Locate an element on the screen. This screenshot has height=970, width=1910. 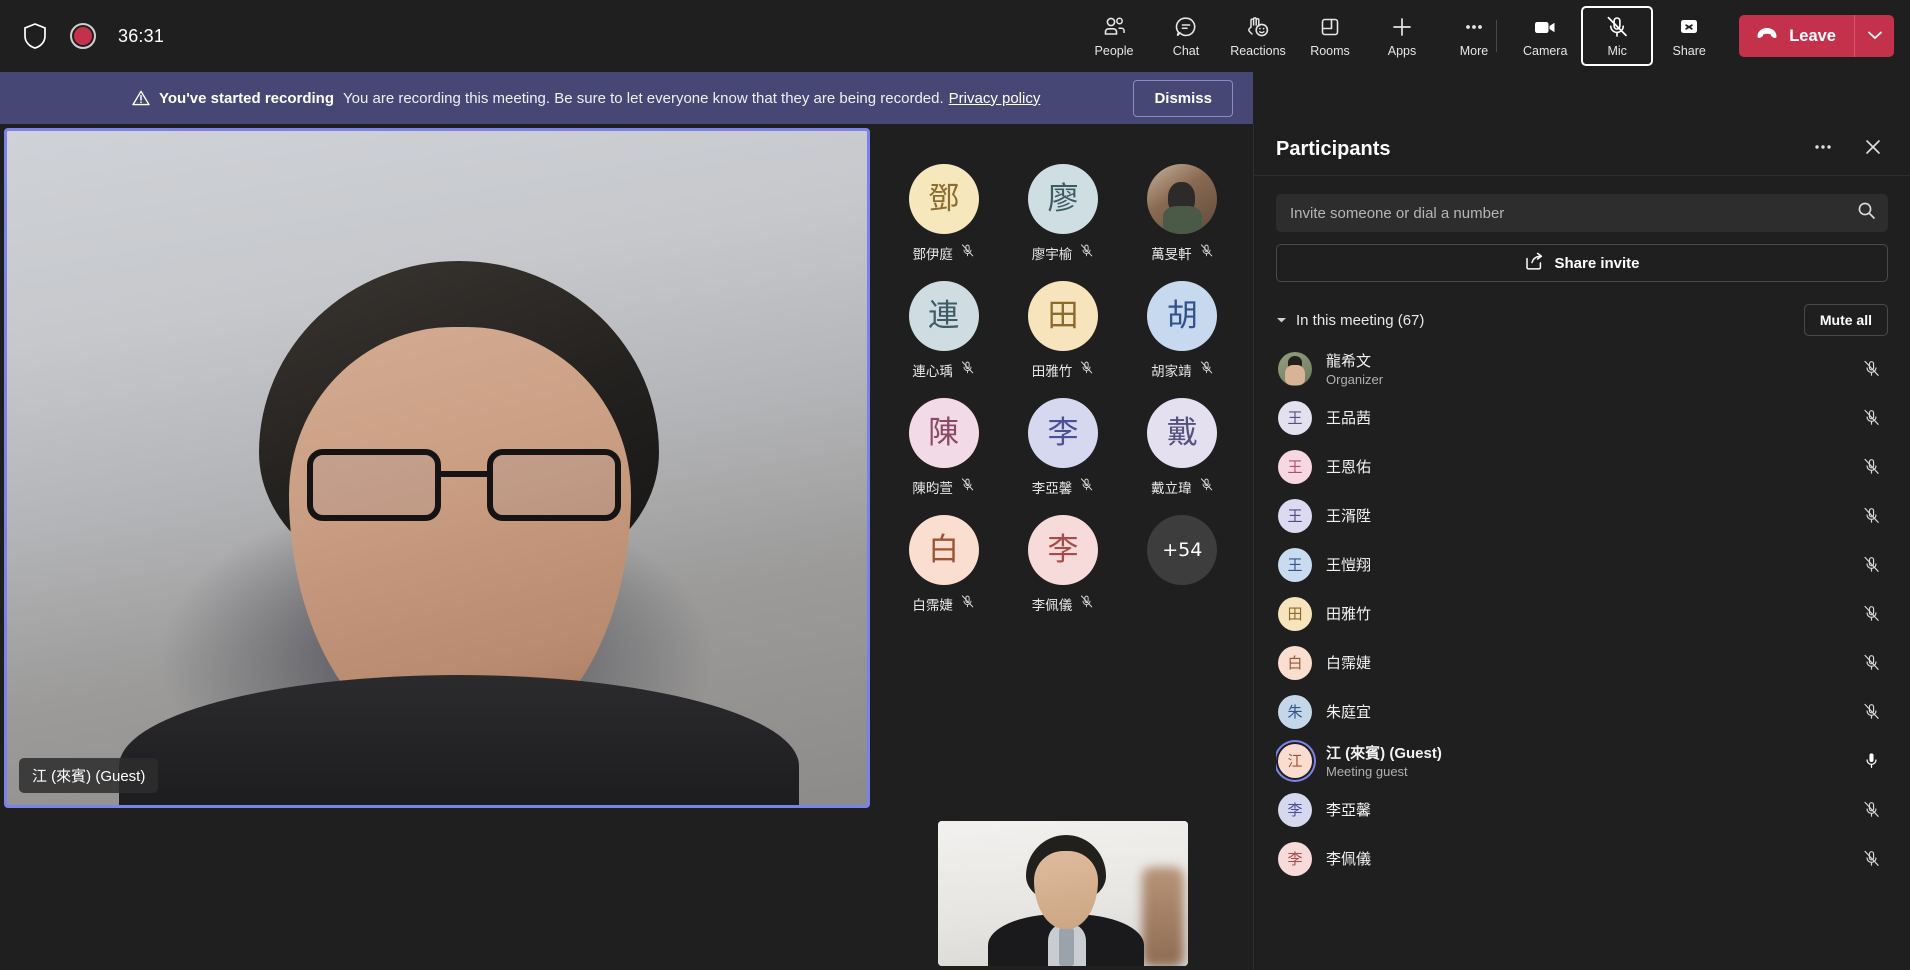
participant-info: 王湑陞 is located at coordinates (1348, 515).